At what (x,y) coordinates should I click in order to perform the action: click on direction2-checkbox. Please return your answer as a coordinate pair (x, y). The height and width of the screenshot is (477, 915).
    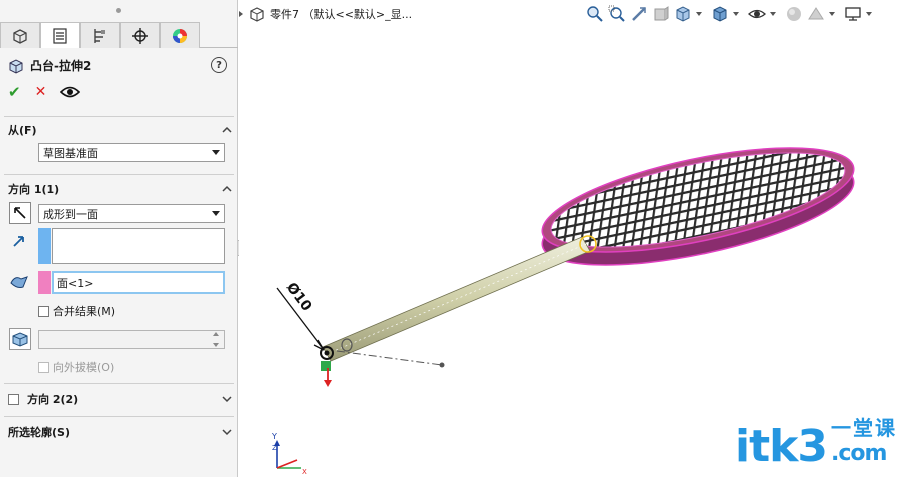
    Looking at the image, I should click on (13, 399).